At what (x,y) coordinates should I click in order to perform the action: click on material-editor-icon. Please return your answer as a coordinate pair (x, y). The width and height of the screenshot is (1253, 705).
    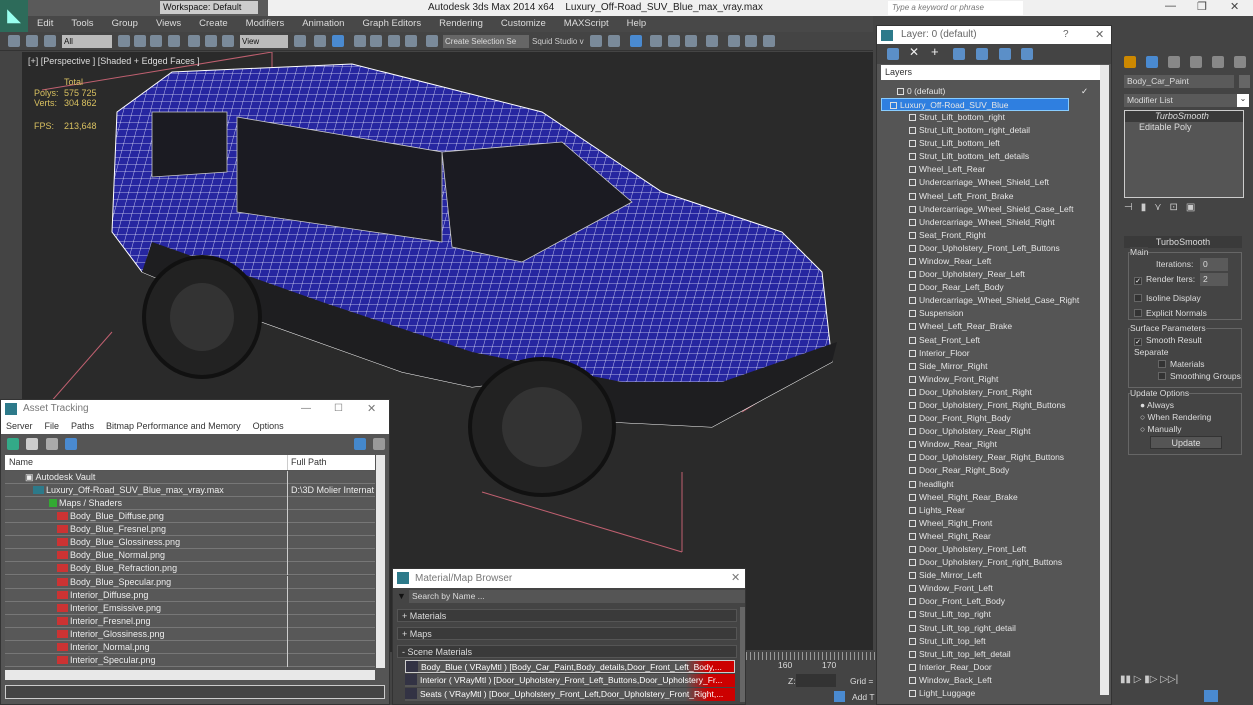
    Looking at the image, I should click on (712, 41).